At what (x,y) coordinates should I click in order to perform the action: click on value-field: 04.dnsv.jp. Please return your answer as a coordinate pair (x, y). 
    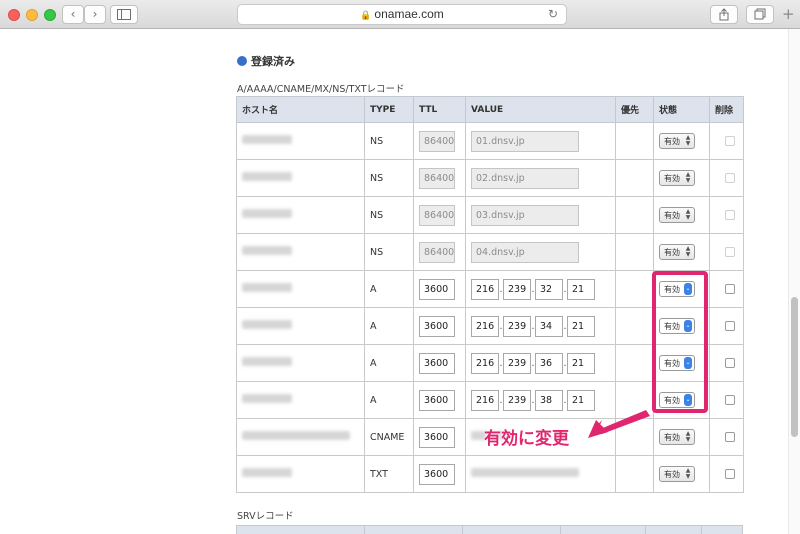
    Looking at the image, I should click on (525, 252).